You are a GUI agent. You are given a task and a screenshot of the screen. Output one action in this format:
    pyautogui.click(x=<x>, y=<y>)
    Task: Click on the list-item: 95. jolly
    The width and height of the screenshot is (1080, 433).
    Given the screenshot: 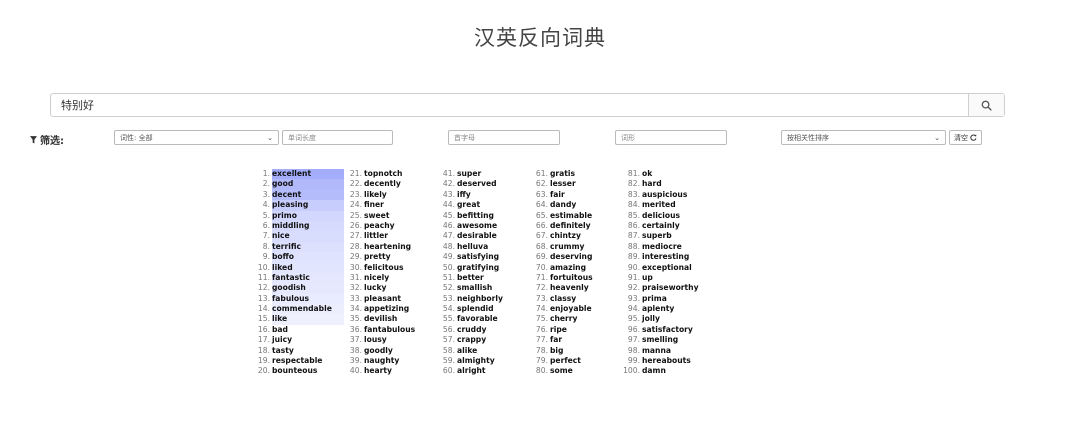 What is the action you would take?
    pyautogui.click(x=664, y=319)
    